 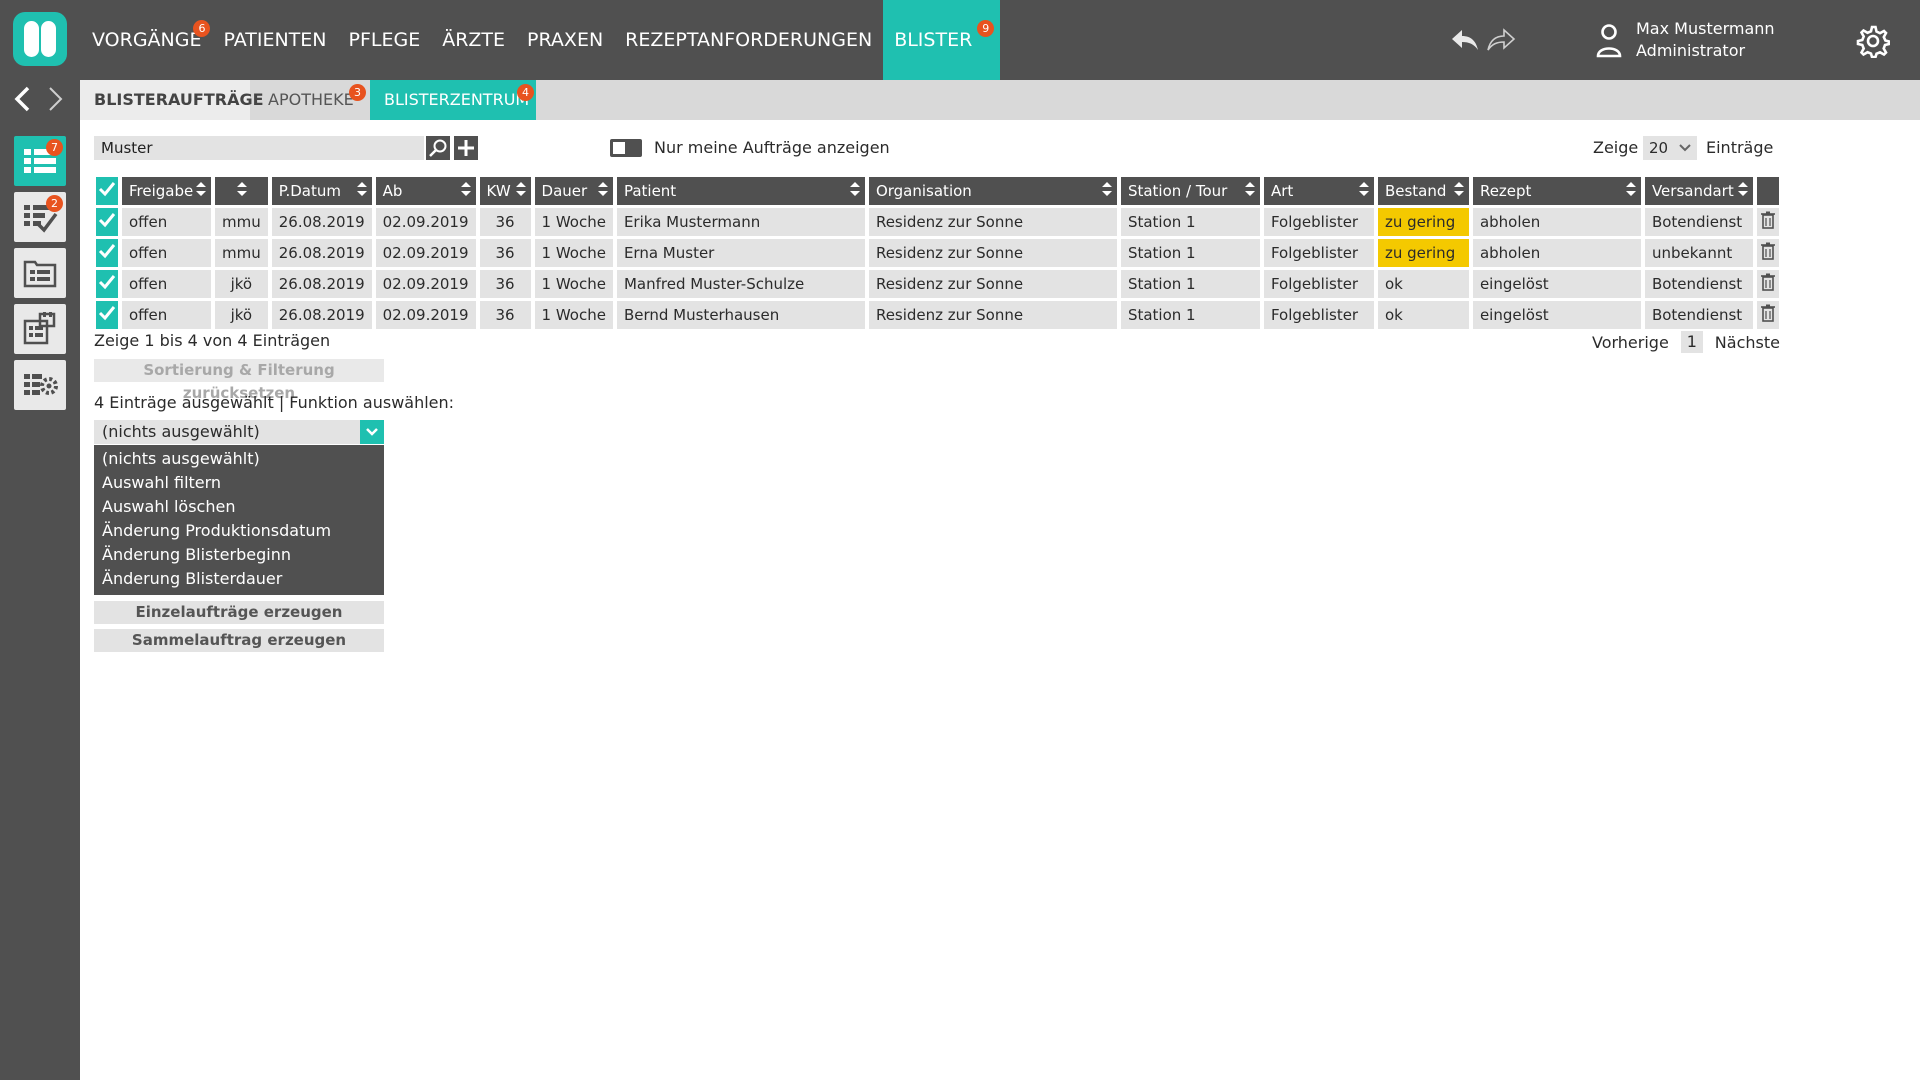 What do you see at coordinates (1190, 222) in the screenshot?
I see `cell-station: Station 1` at bounding box center [1190, 222].